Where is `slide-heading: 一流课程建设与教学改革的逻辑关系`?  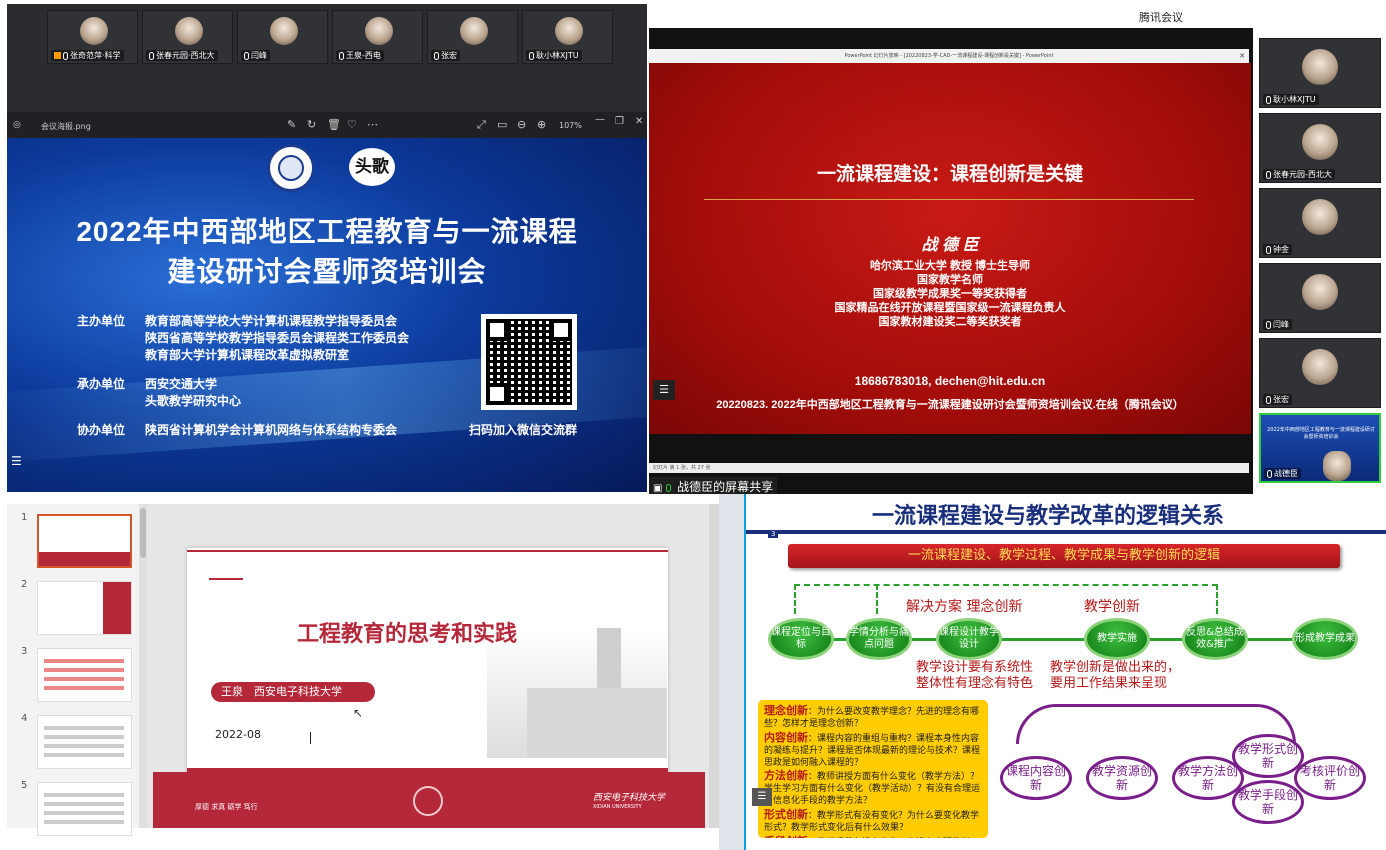 slide-heading: 一流课程建设与教学改革的逻辑关系 is located at coordinates (1048, 516).